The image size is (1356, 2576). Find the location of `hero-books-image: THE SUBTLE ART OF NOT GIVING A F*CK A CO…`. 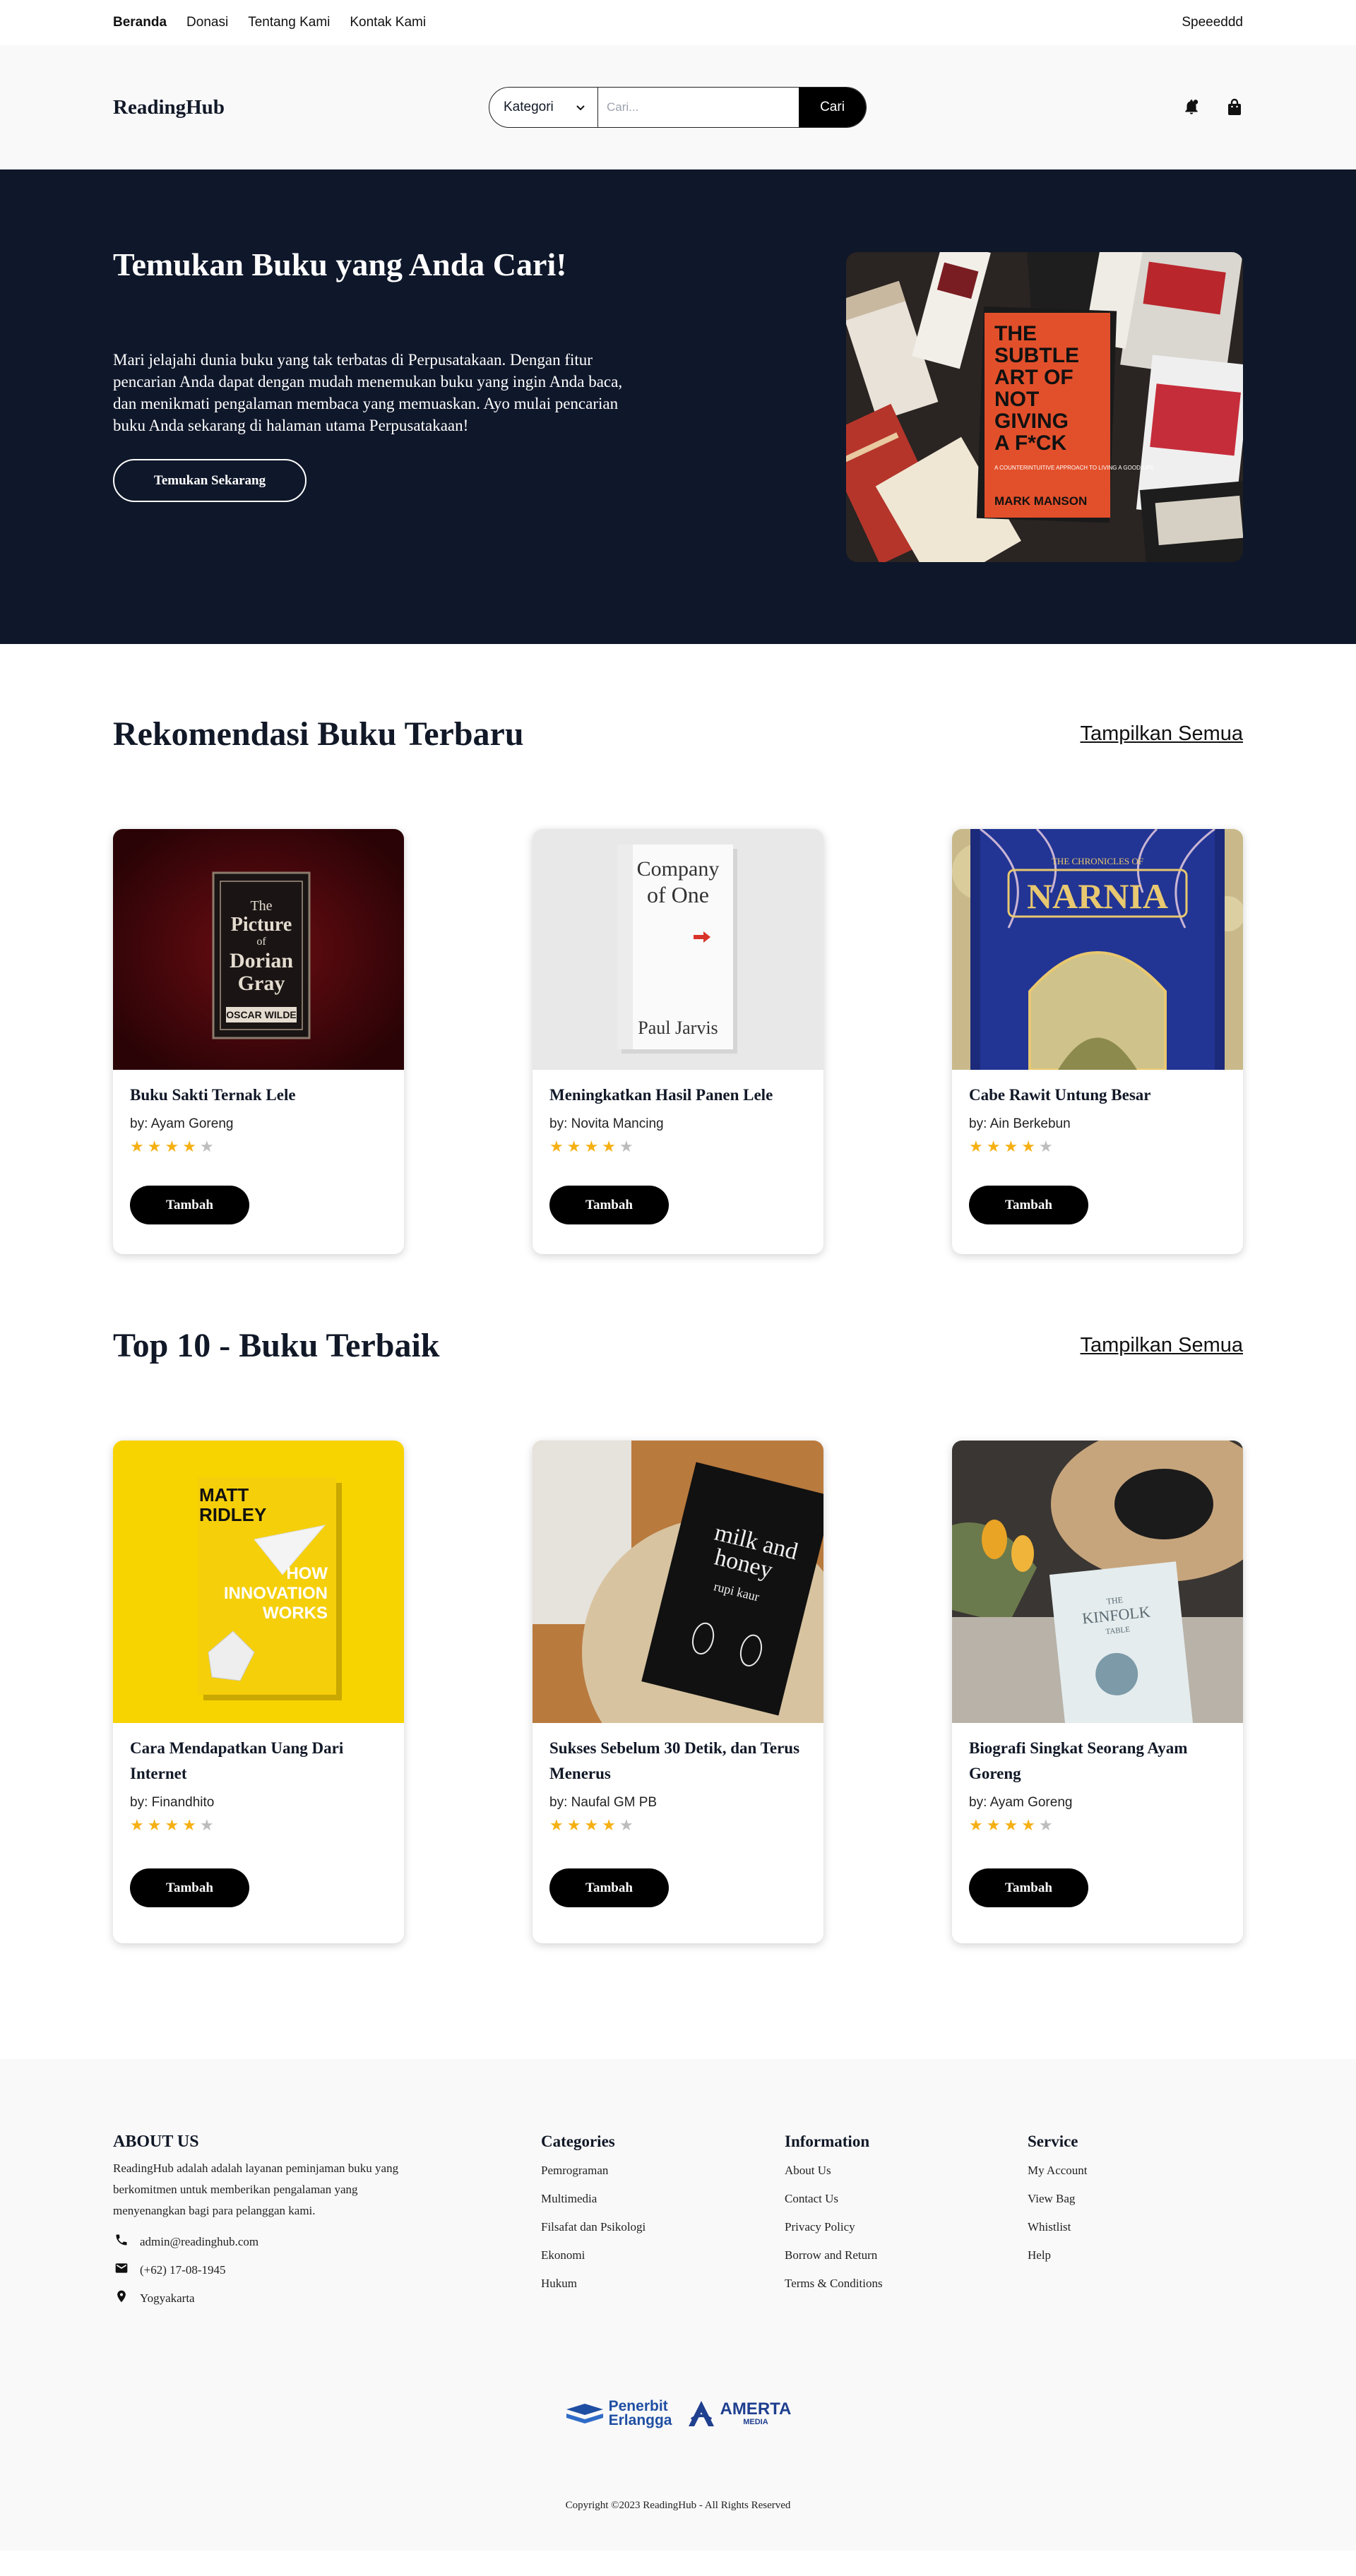

hero-books-image: THE SUBTLE ART OF NOT GIVING A F*CK A CO… is located at coordinates (1044, 407).